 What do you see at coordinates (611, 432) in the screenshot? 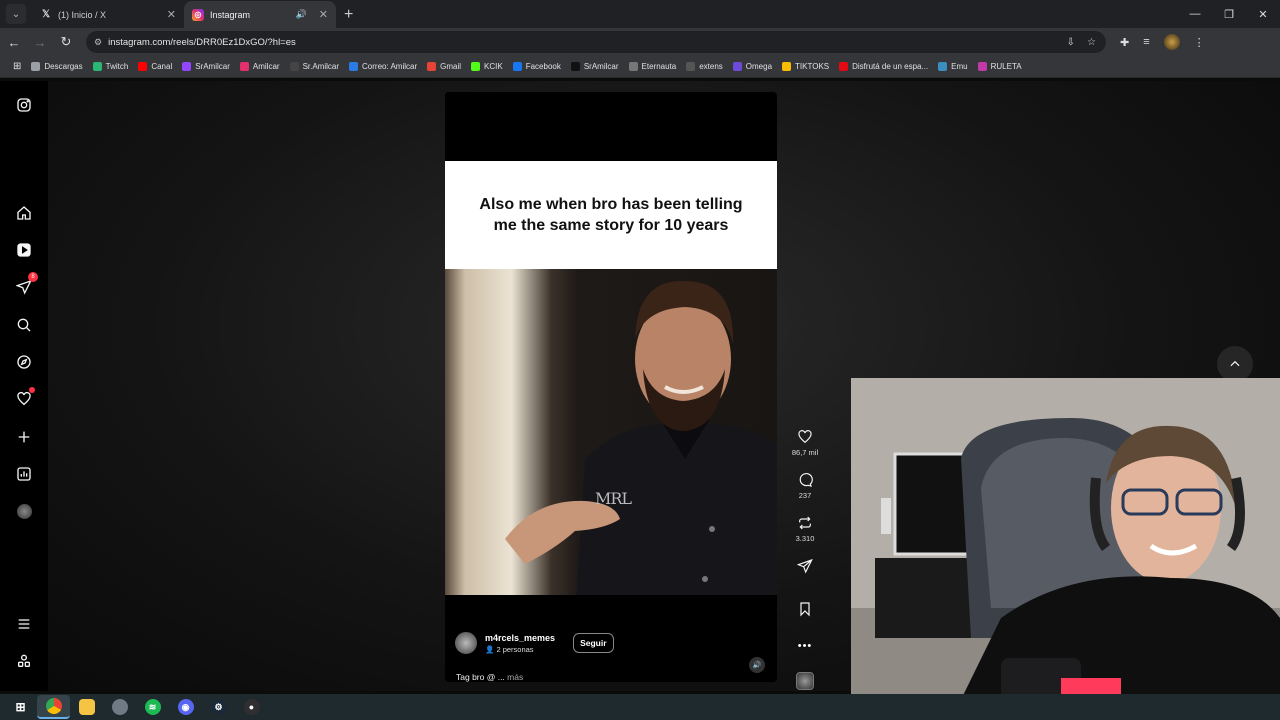
I see `reel-video-frame: MRL` at bounding box center [611, 432].